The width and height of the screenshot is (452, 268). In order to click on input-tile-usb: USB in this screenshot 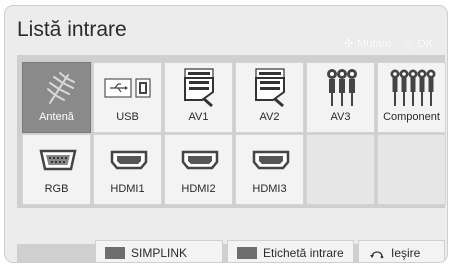, I will do `click(127, 97)`.